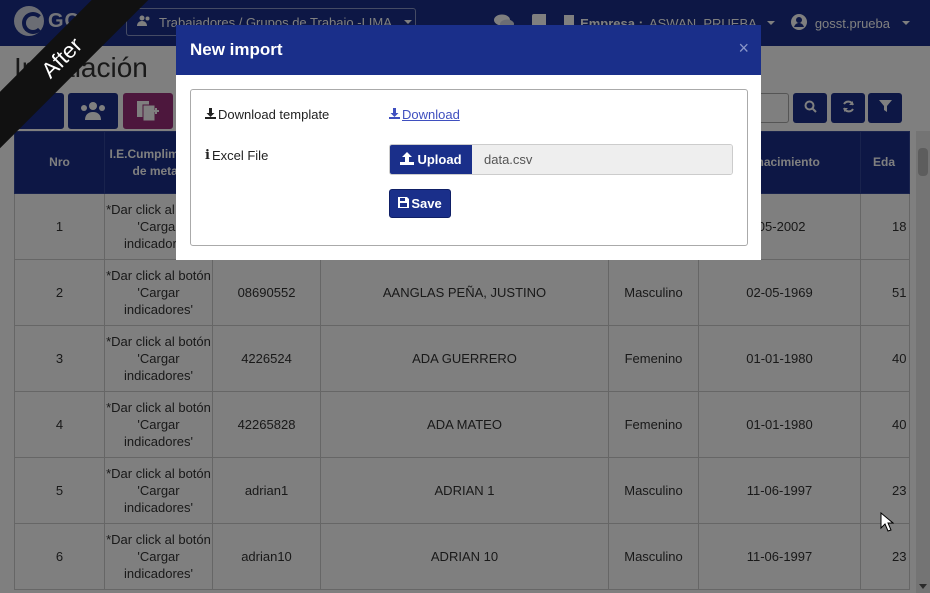  What do you see at coordinates (407, 159) in the screenshot?
I see `upload-icon` at bounding box center [407, 159].